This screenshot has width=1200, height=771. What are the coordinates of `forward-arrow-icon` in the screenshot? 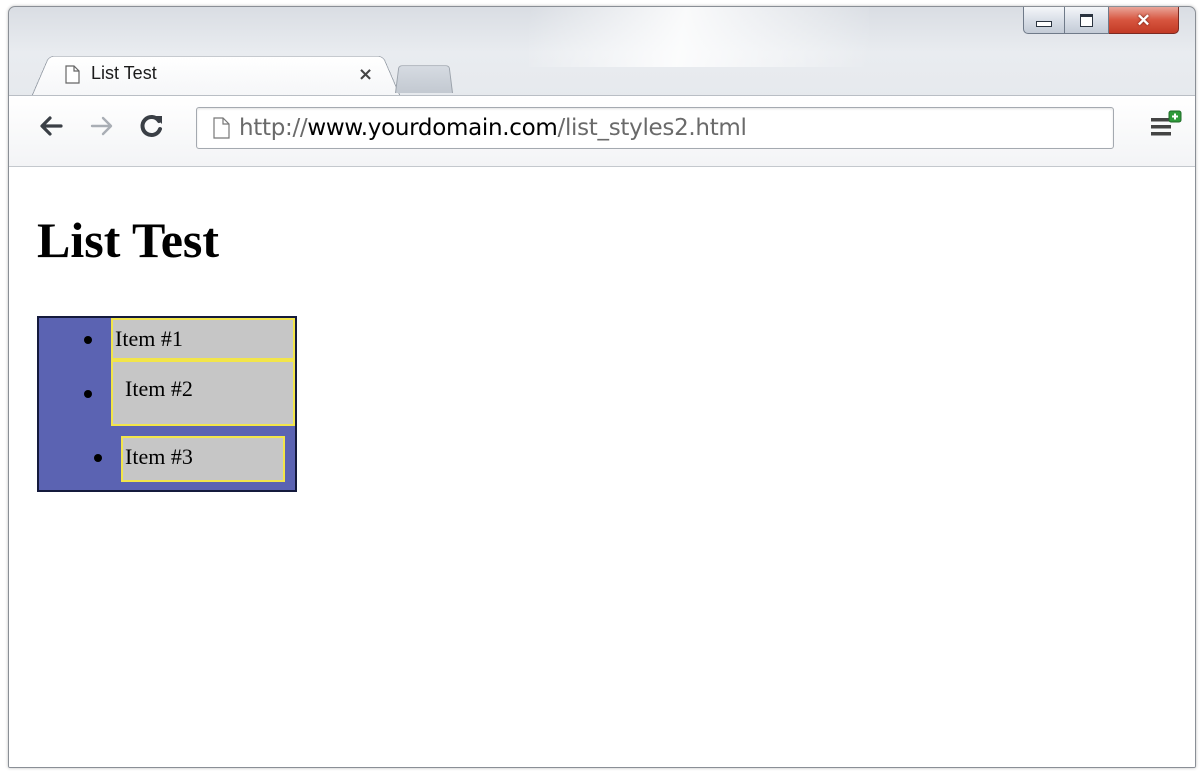 It's located at (102, 126).